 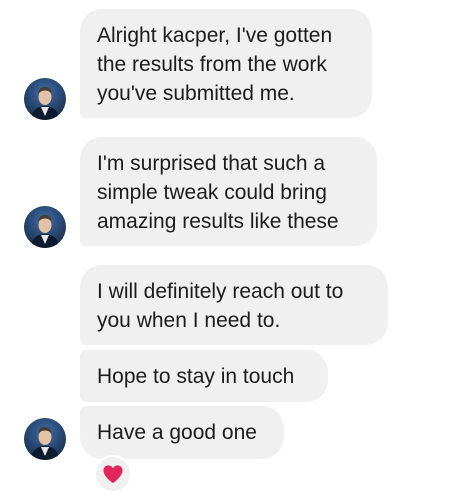 What do you see at coordinates (215, 35) in the screenshot?
I see `message-line: Alright kacper, I've gotten` at bounding box center [215, 35].